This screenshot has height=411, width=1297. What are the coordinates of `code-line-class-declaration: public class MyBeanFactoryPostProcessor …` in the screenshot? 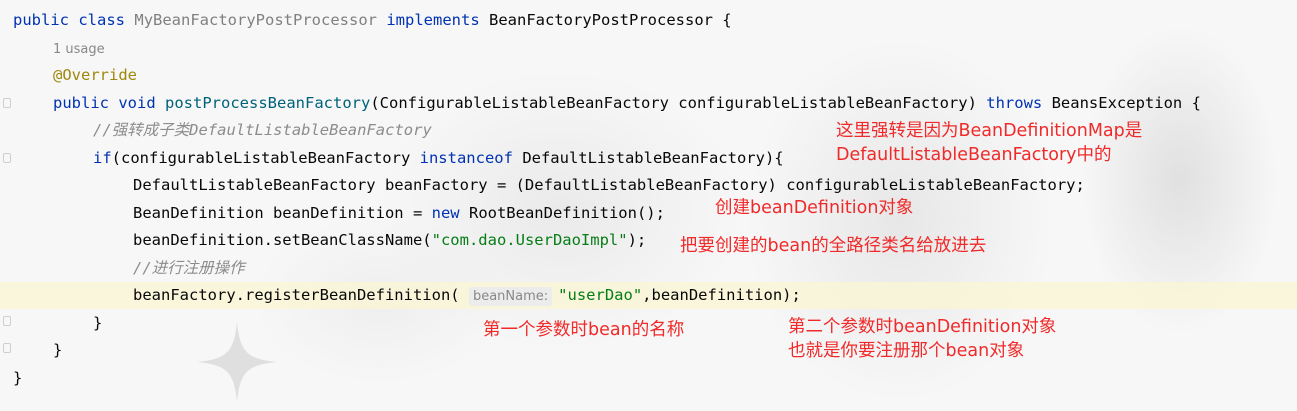 It's located at (372, 20).